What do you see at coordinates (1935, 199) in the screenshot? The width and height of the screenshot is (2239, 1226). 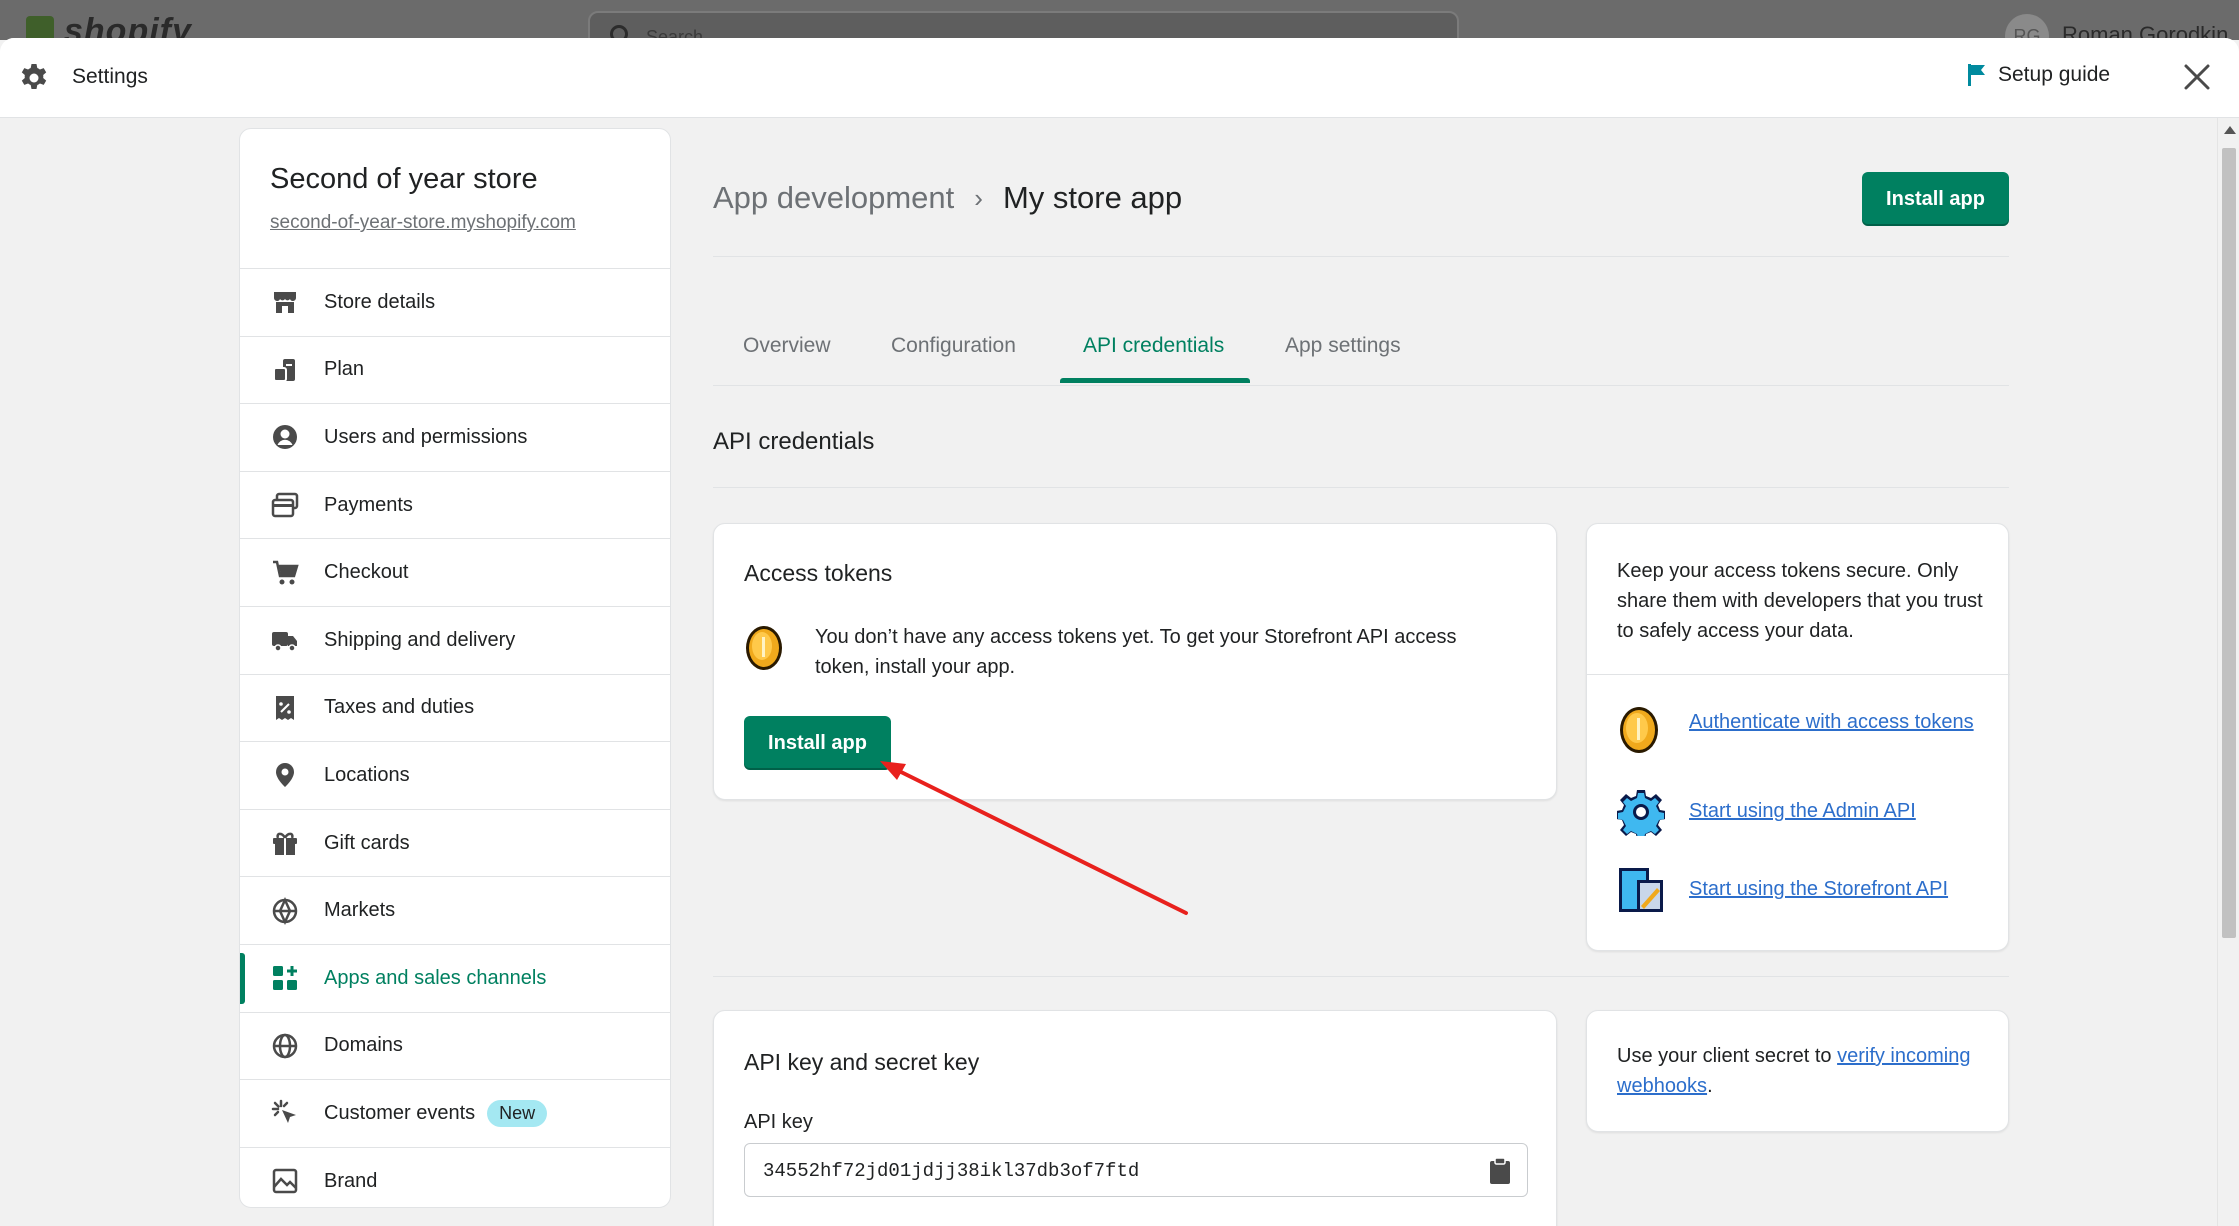 I see `install-app-button-header: Install app` at bounding box center [1935, 199].